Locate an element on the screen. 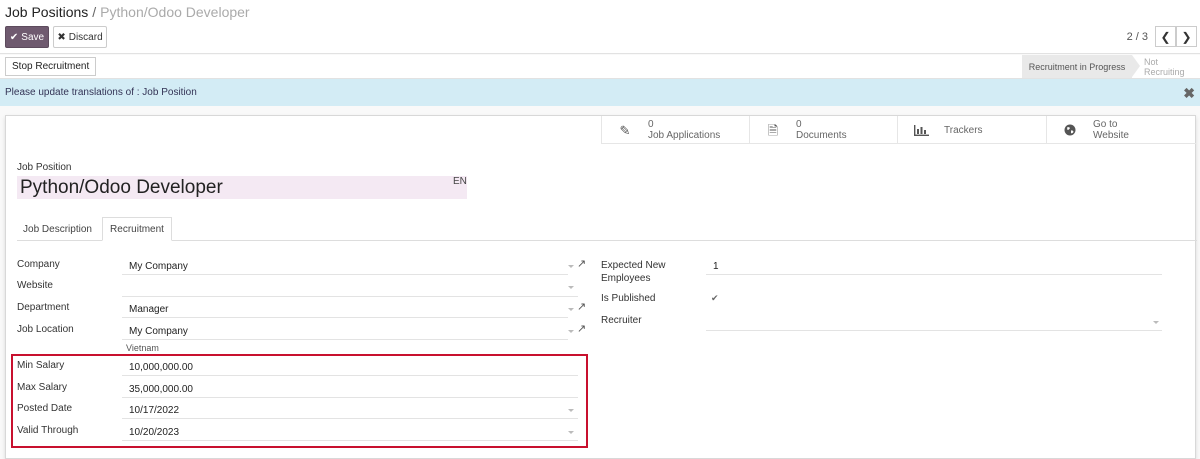  is-published-checkbox: ✔ is located at coordinates (715, 298).